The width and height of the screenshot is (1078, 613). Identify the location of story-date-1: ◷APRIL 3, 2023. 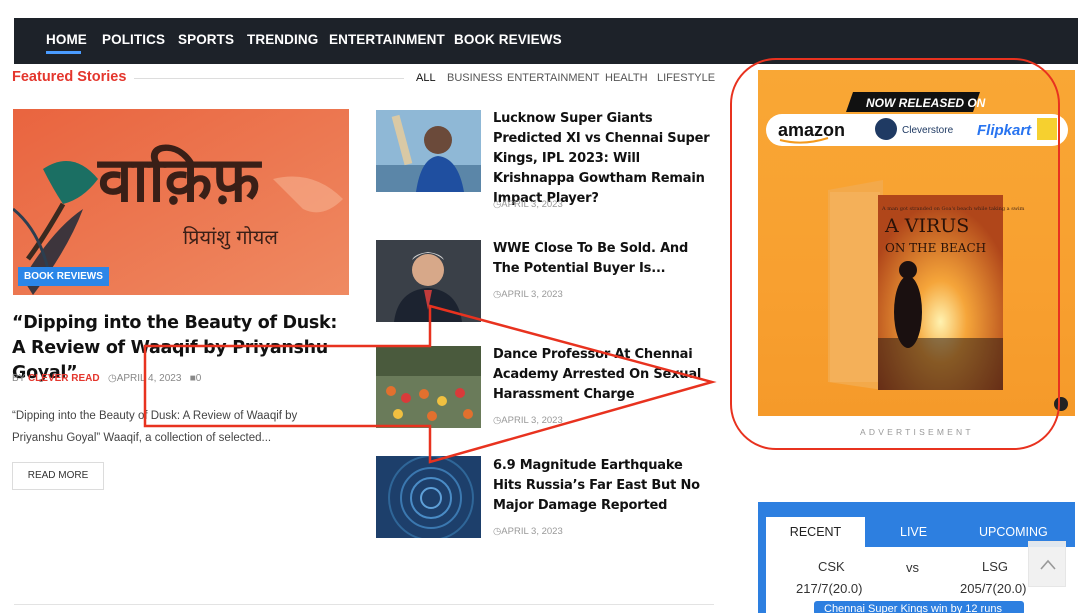
(528, 204).